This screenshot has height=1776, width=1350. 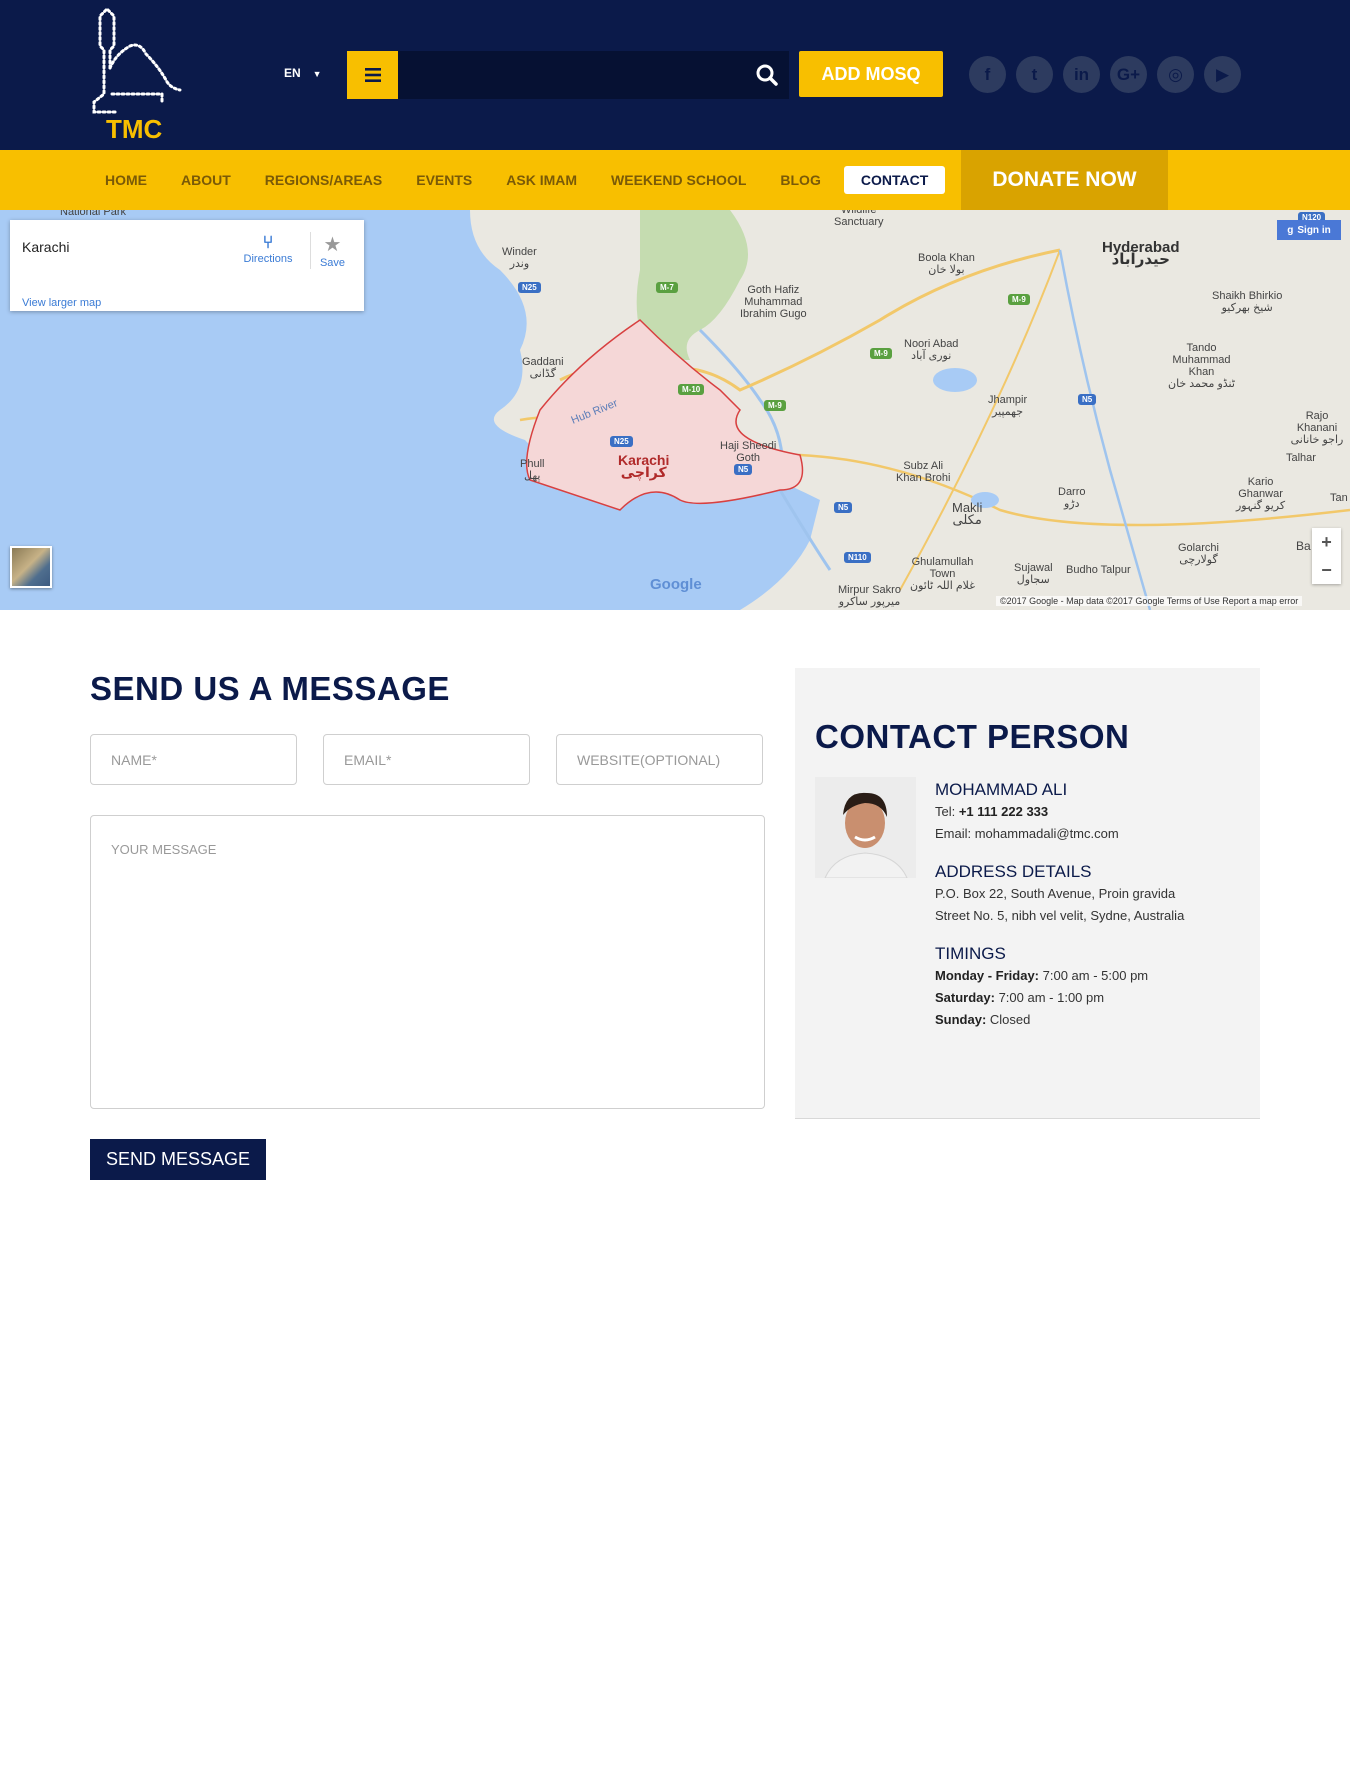 What do you see at coordinates (869, 596) in the screenshot?
I see `map-label-mirpur-sakro: Mirpur Sakro میرپور ساکرو` at bounding box center [869, 596].